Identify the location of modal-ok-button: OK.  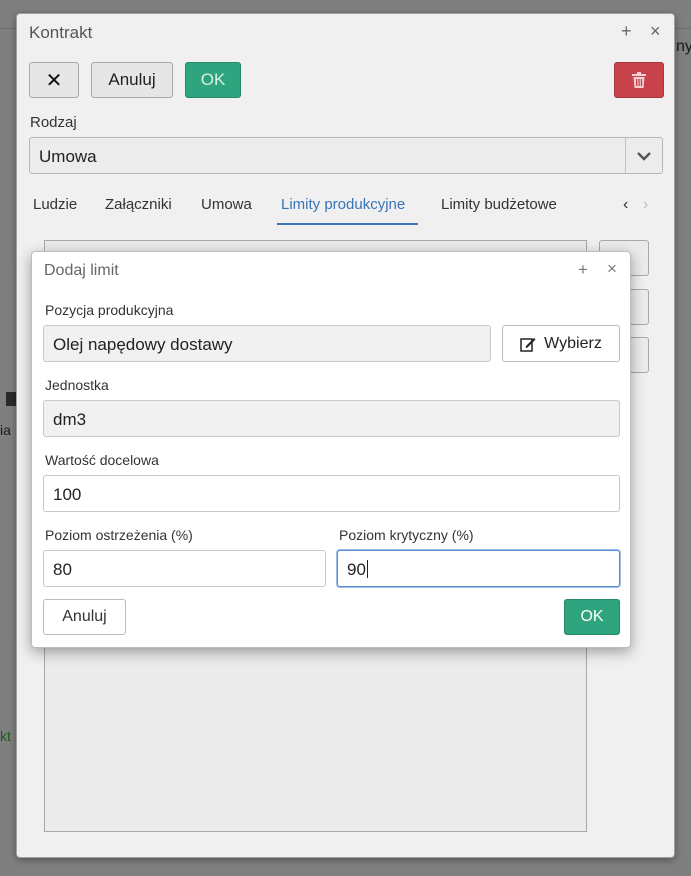
(592, 617).